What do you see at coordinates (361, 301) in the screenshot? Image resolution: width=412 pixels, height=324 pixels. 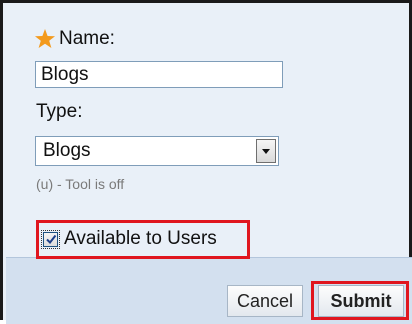 I see `submit-button: Submit` at bounding box center [361, 301].